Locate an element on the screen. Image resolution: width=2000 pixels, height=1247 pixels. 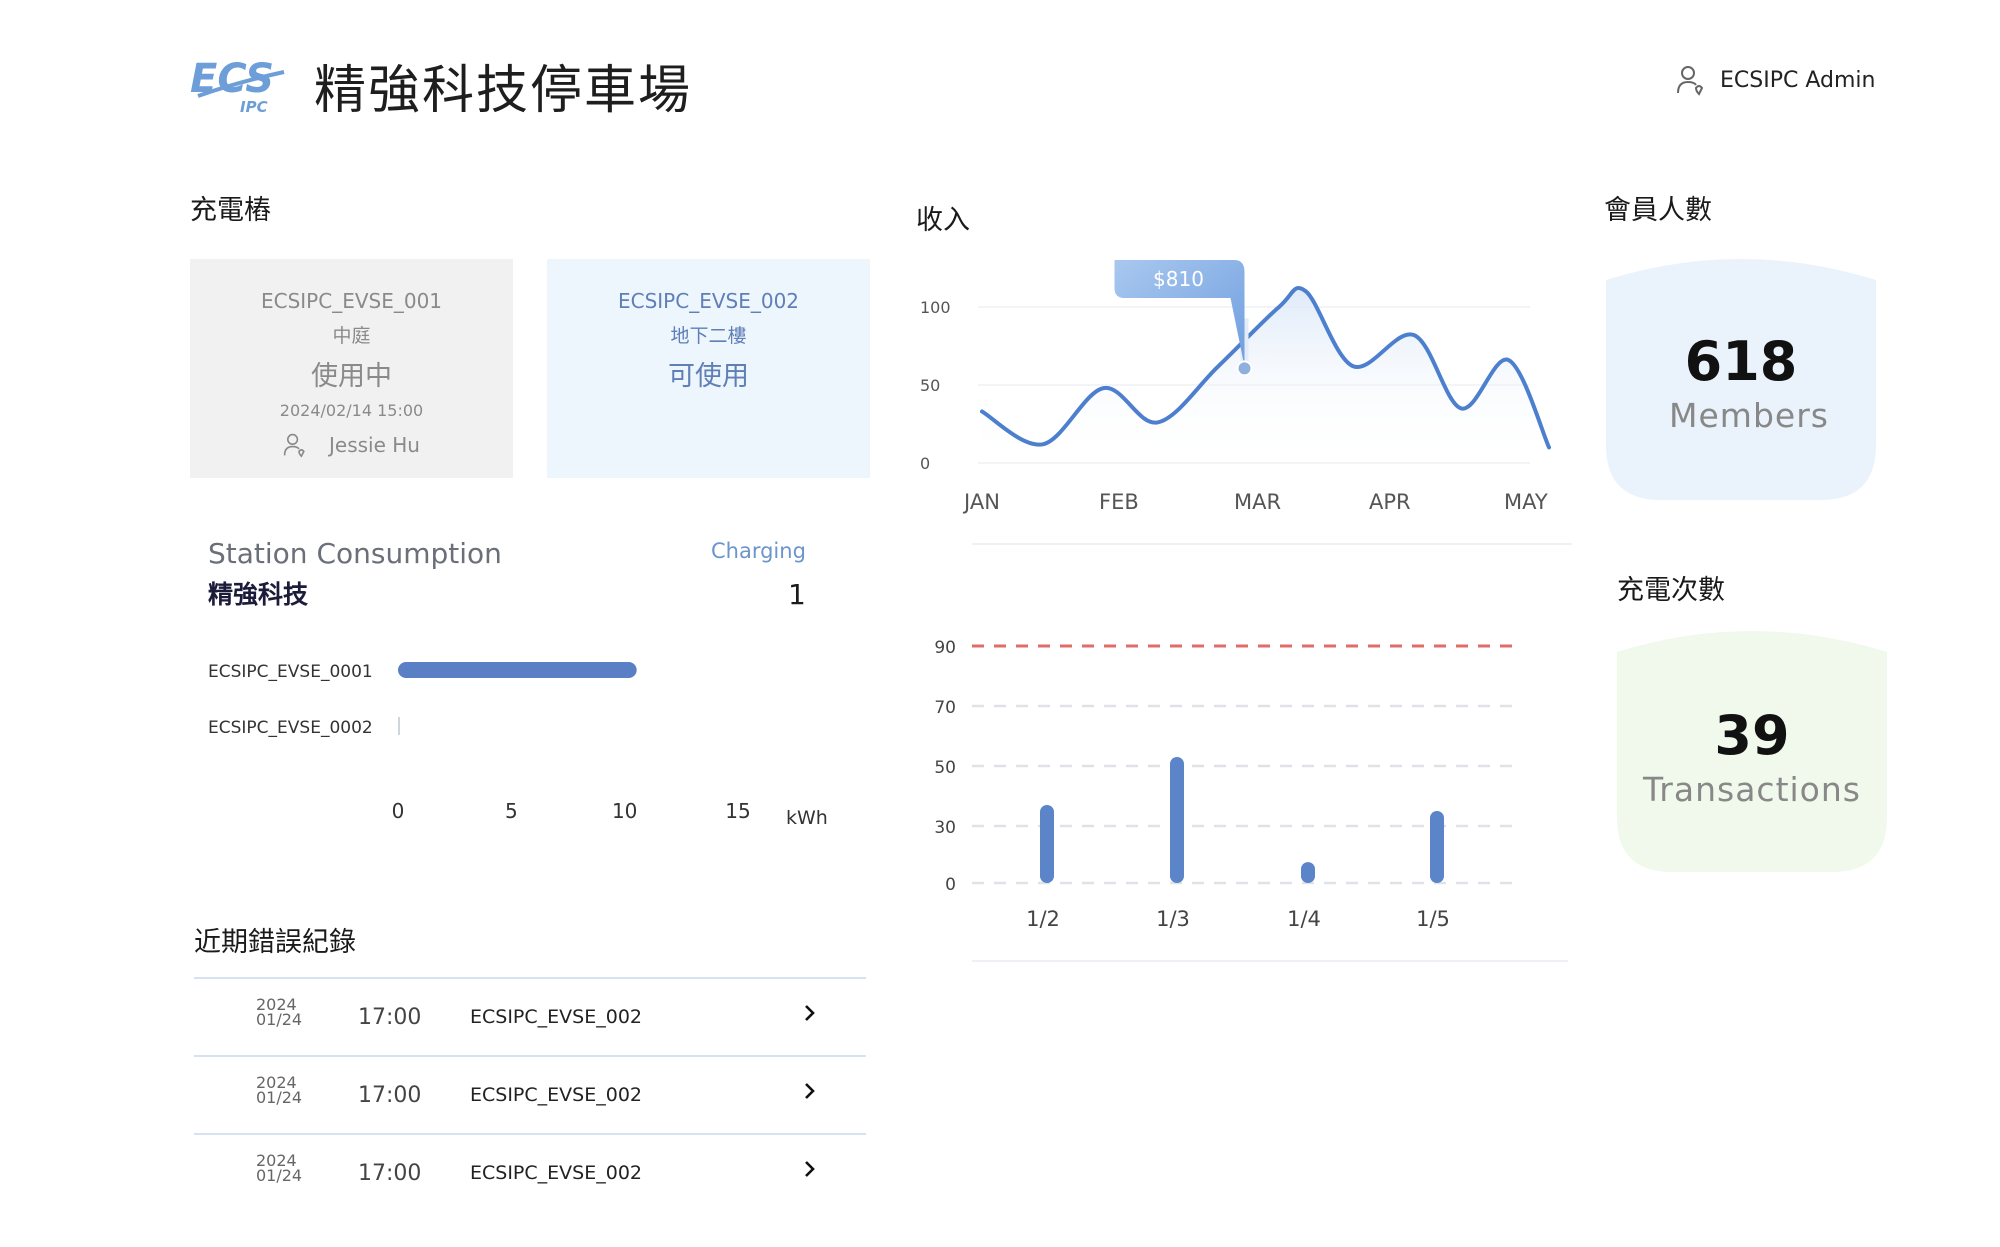
x-tick-label: 5 is located at coordinates (511, 811).